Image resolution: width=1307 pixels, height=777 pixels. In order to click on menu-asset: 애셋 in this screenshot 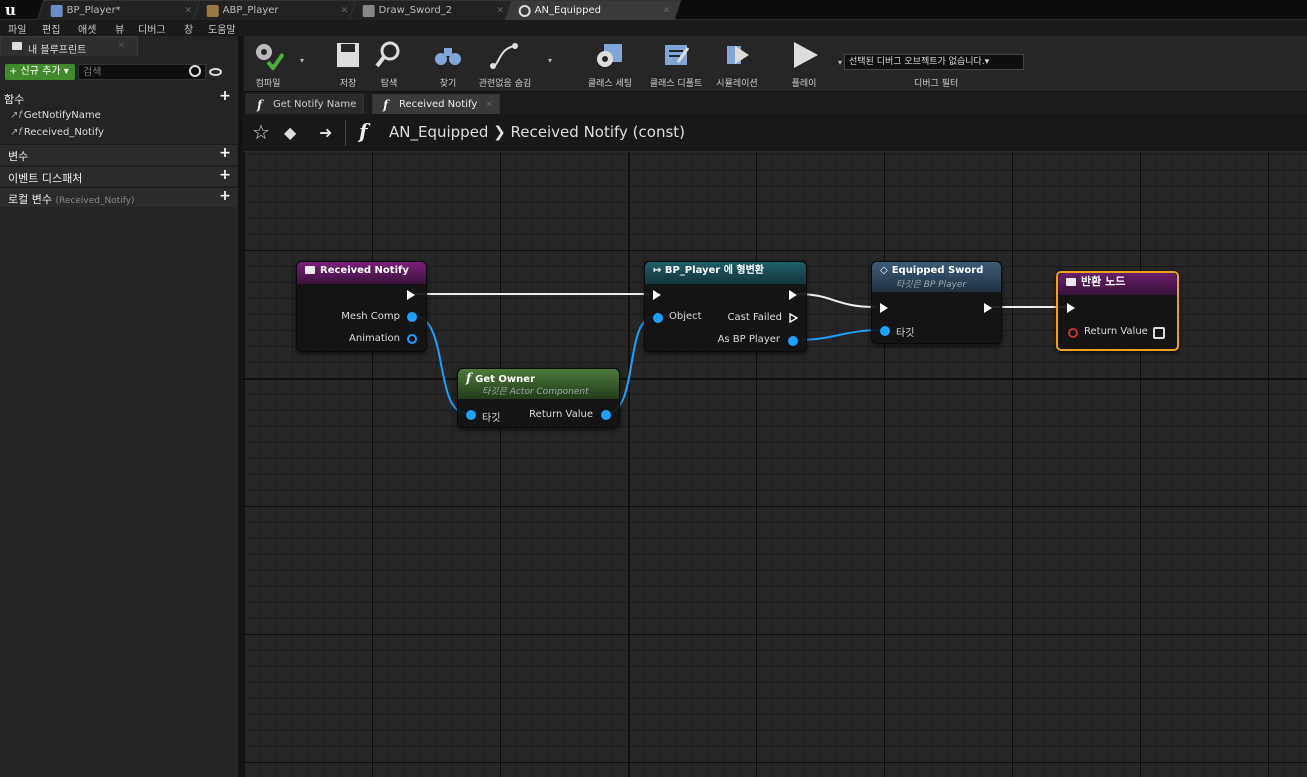, I will do `click(87, 28)`.